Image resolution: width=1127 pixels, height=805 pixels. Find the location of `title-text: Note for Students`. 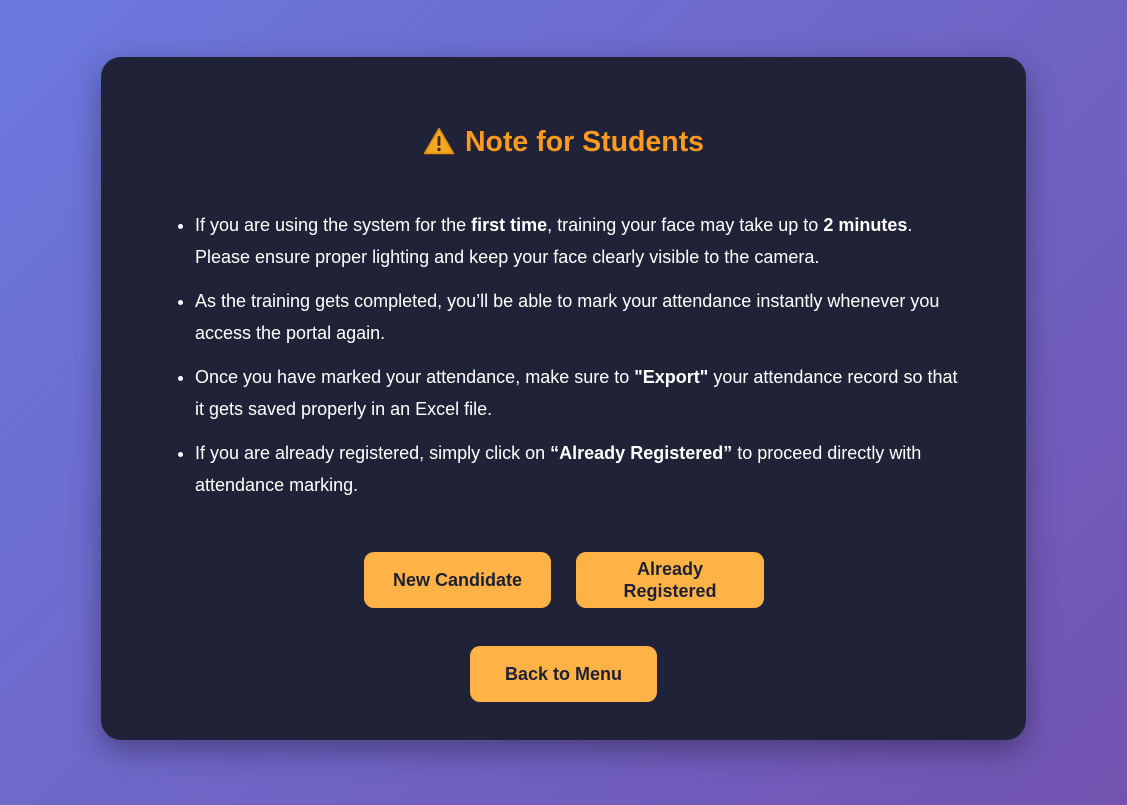

title-text: Note for Students is located at coordinates (584, 142).